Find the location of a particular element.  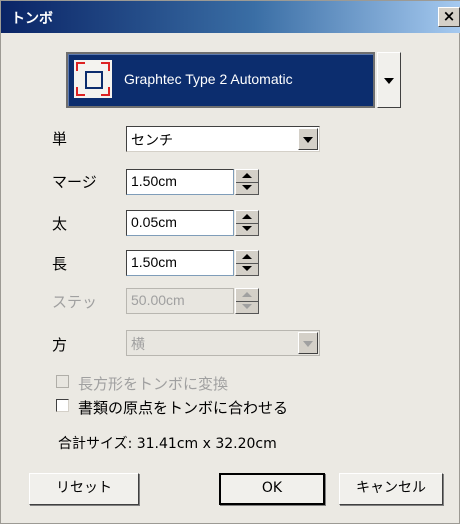

step-stepper is located at coordinates (247, 301).